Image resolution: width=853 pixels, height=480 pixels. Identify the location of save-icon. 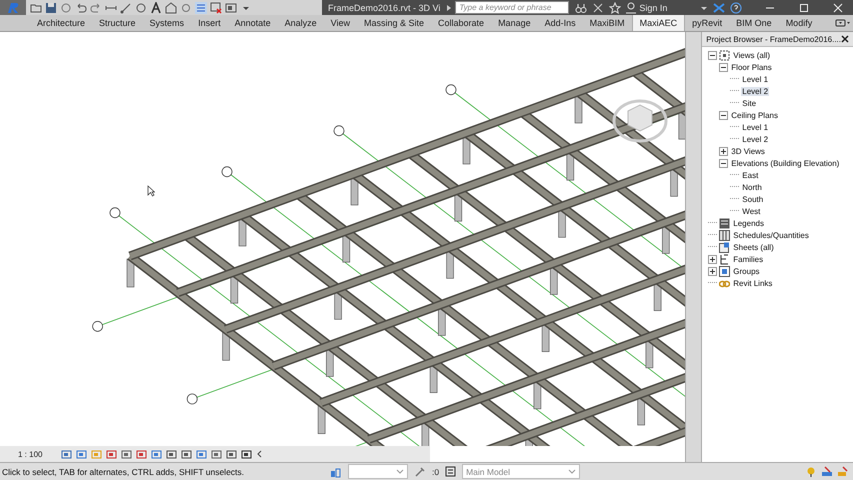
(51, 8).